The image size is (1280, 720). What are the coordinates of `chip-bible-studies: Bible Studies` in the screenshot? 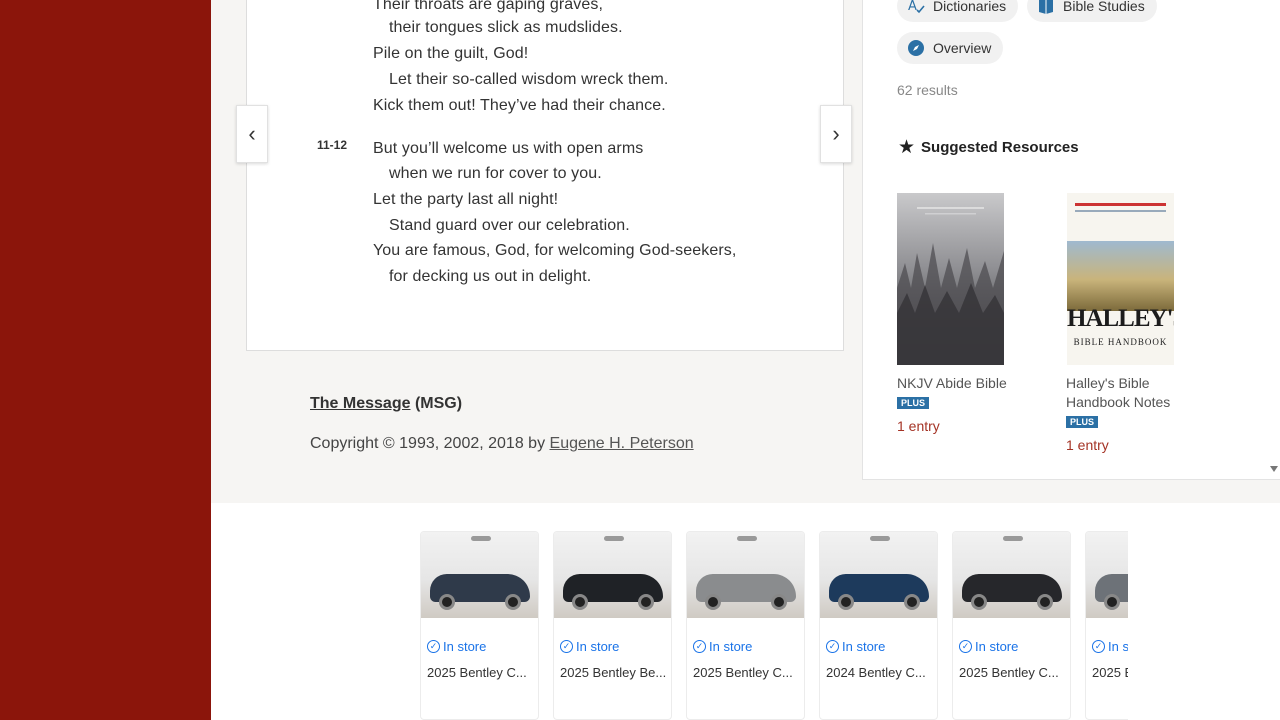 It's located at (1092, 11).